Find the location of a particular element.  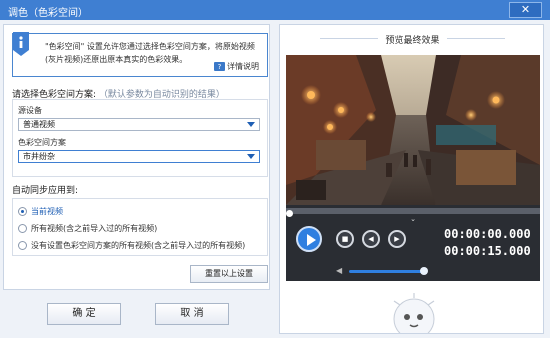

window-title: 调色（色彩空间） is located at coordinates (48, 13).